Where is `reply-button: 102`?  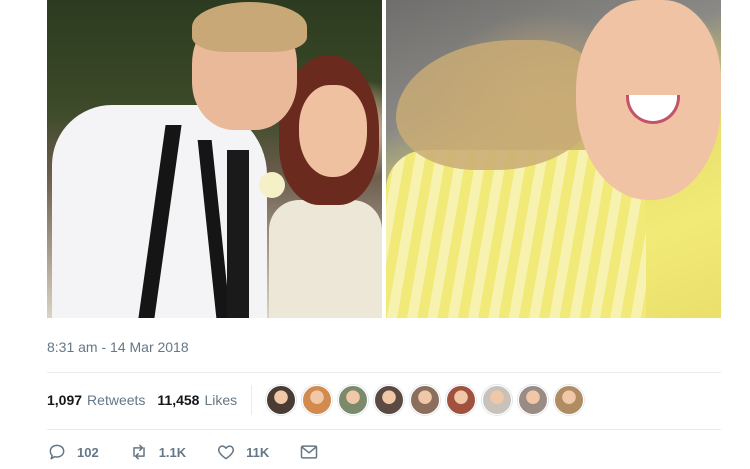
reply-button: 102 is located at coordinates (73, 452).